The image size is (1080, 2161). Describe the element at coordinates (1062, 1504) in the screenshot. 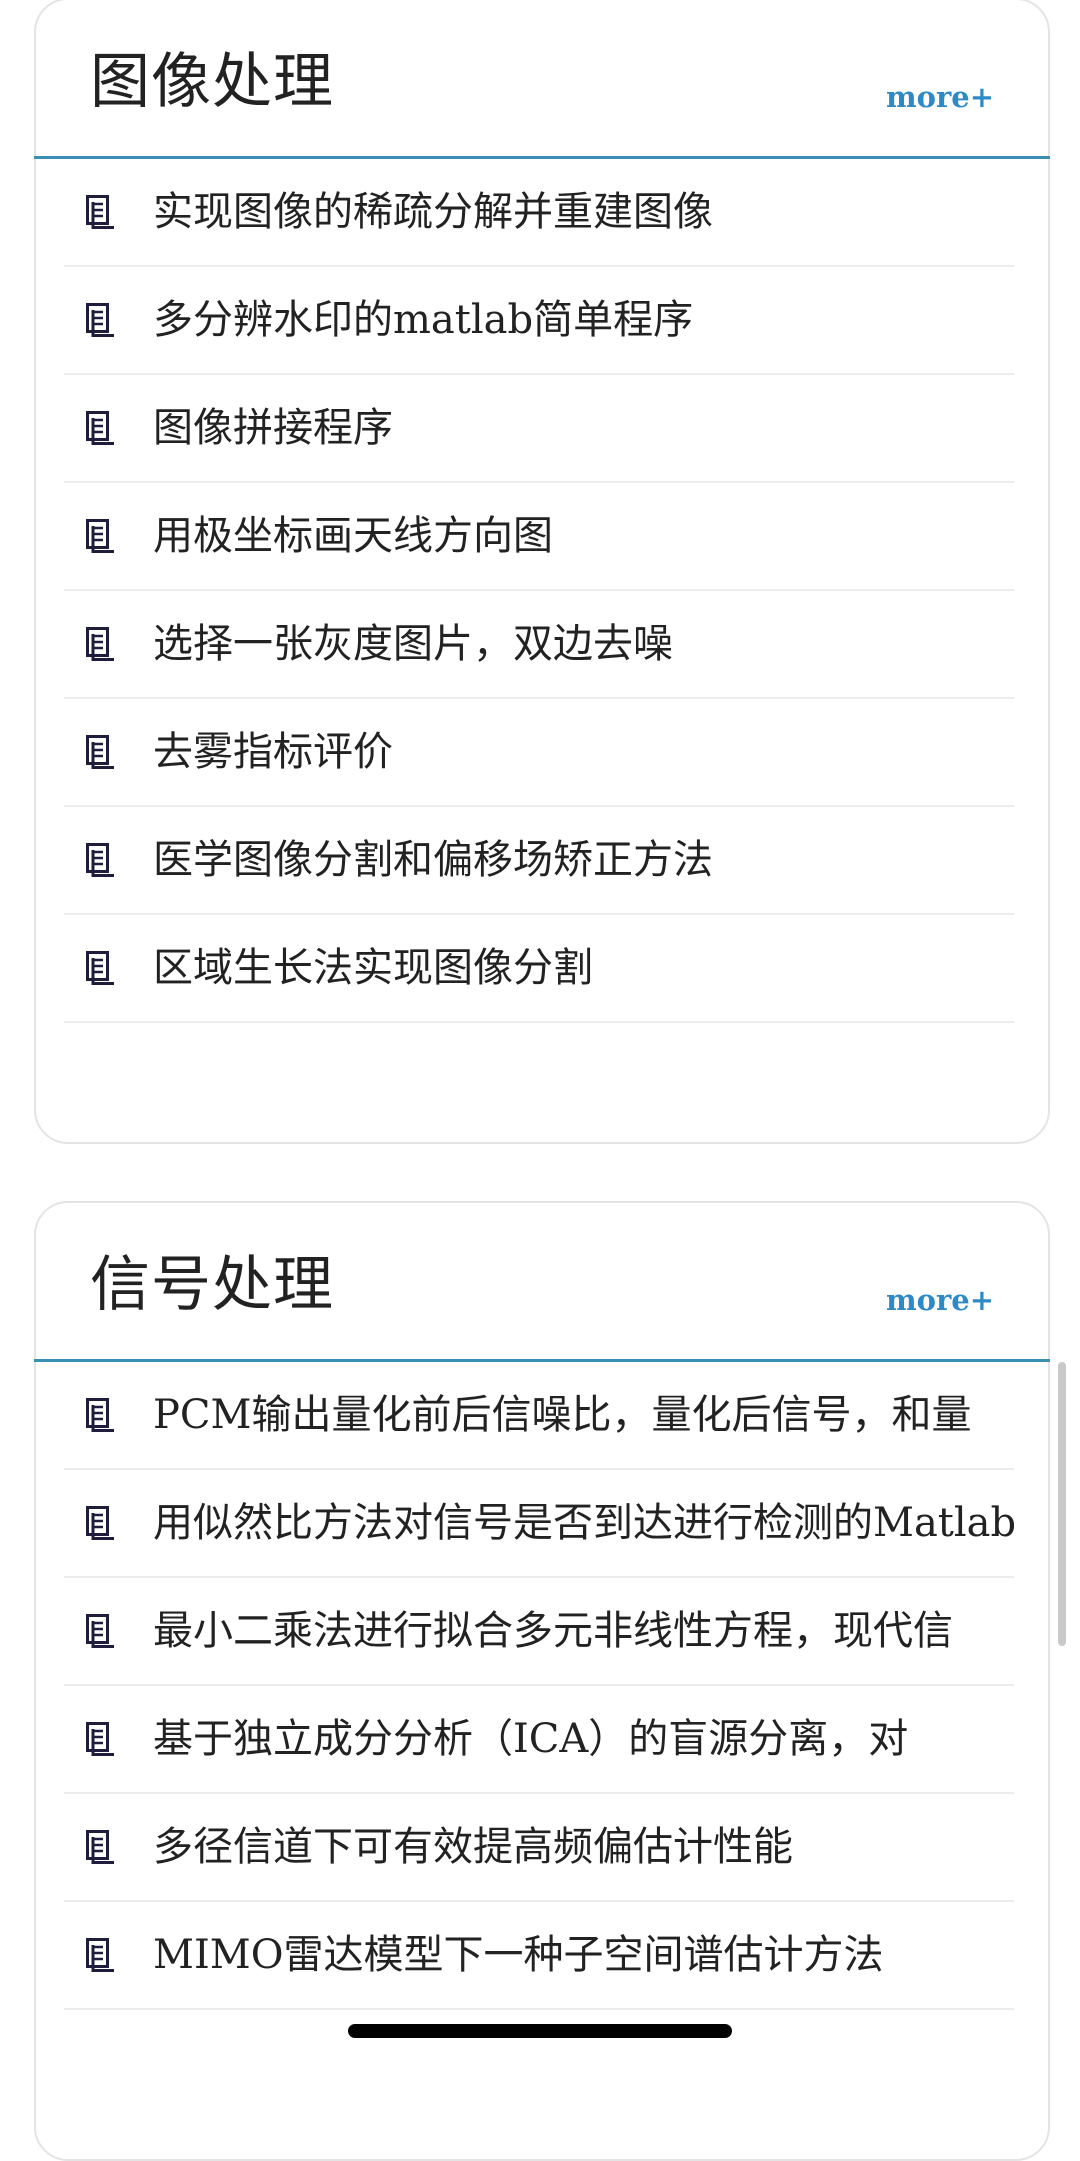

I see `scrollbar` at that location.